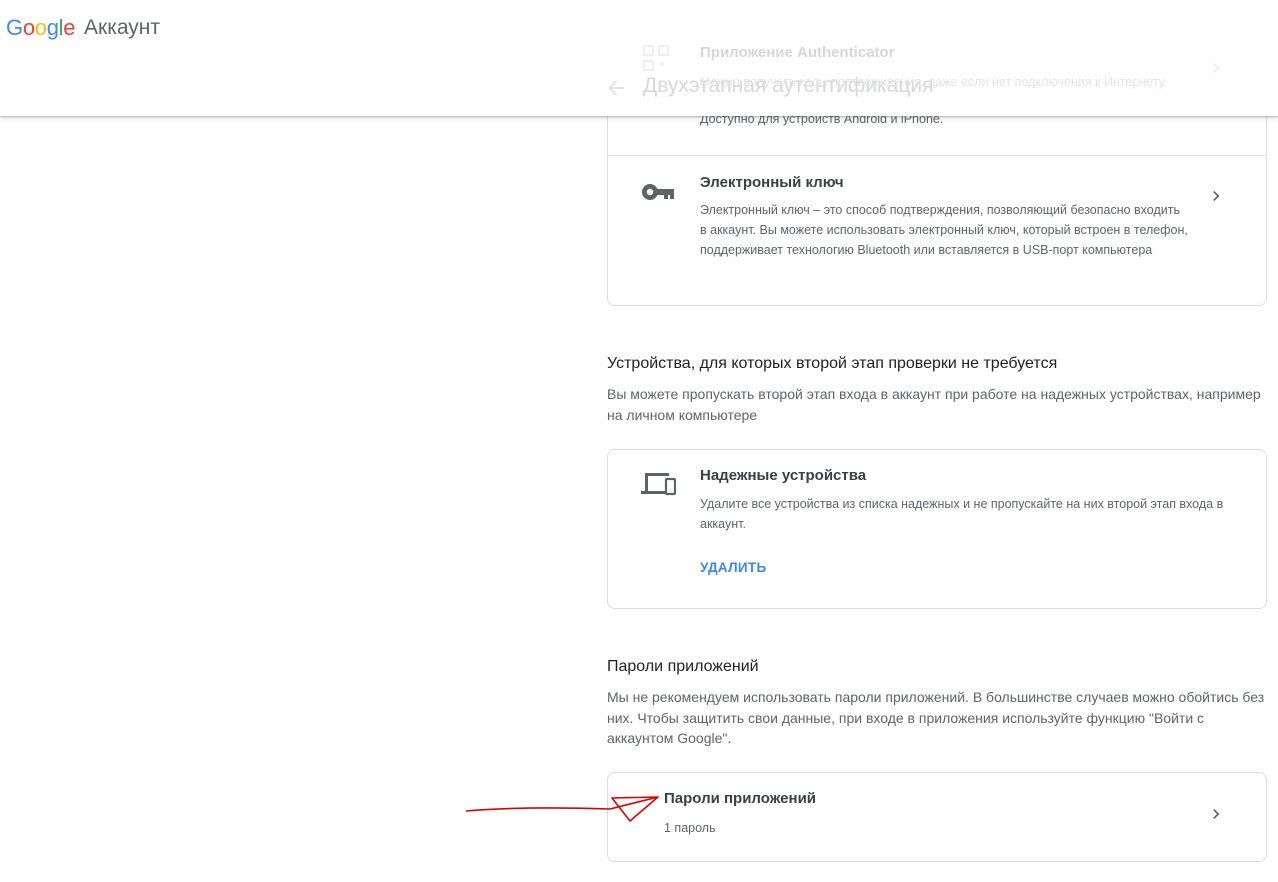 The width and height of the screenshot is (1278, 882). What do you see at coordinates (40, 28) in the screenshot?
I see `google-logo: Google` at bounding box center [40, 28].